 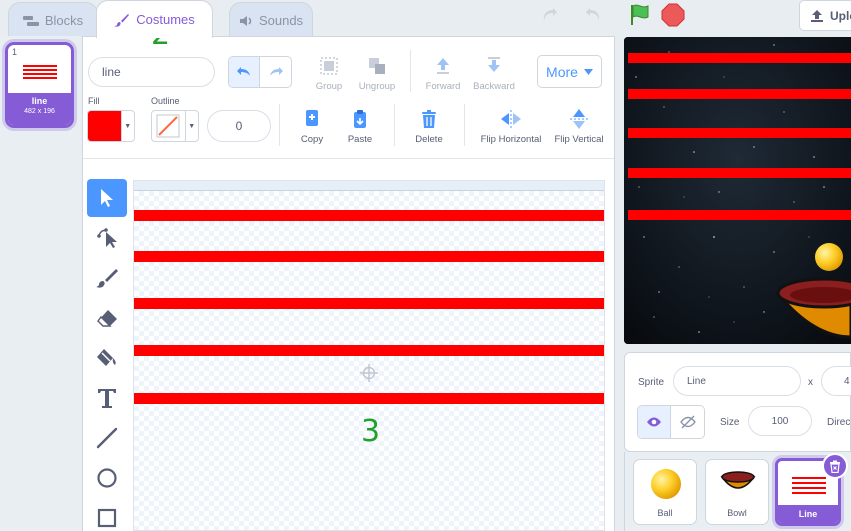 What do you see at coordinates (494, 73) in the screenshot?
I see `backward-button: Backward` at bounding box center [494, 73].